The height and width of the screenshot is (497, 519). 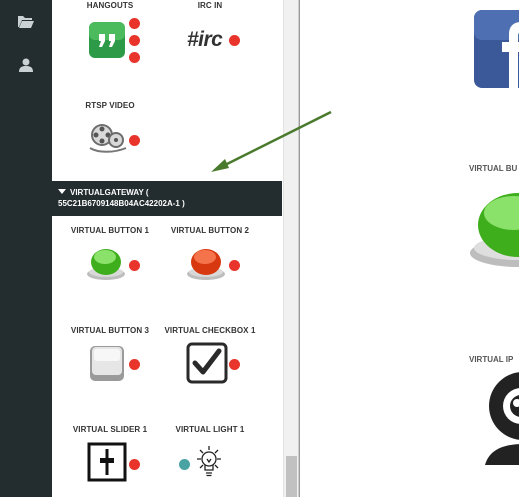 I want to click on palette-scrollbar, so click(x=291, y=248).